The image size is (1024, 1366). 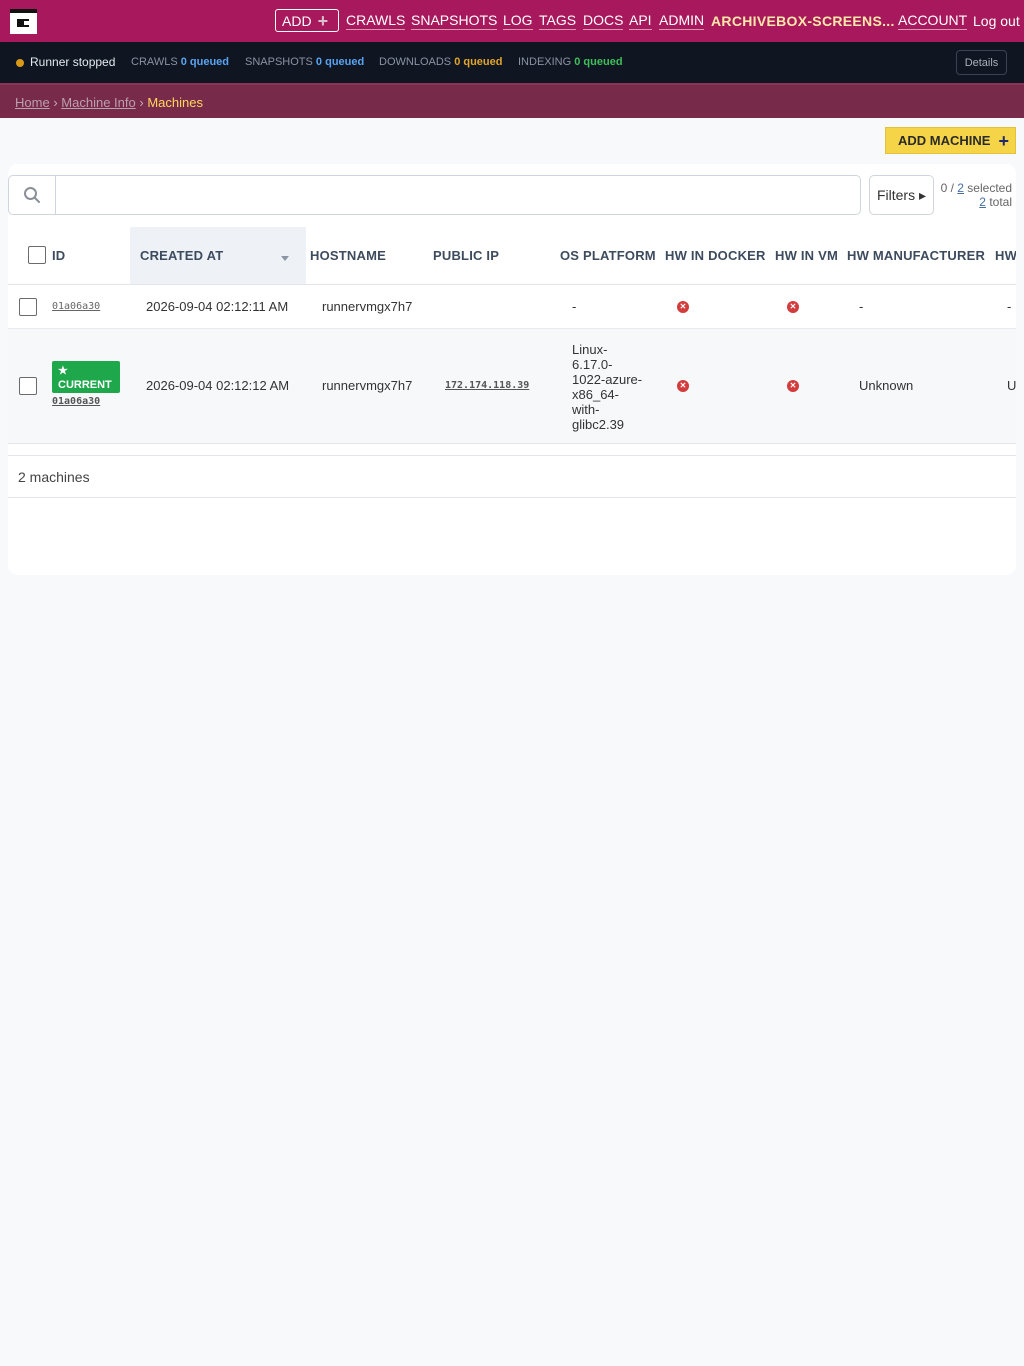 I want to click on column-header-hw: HW, so click(x=1005, y=255).